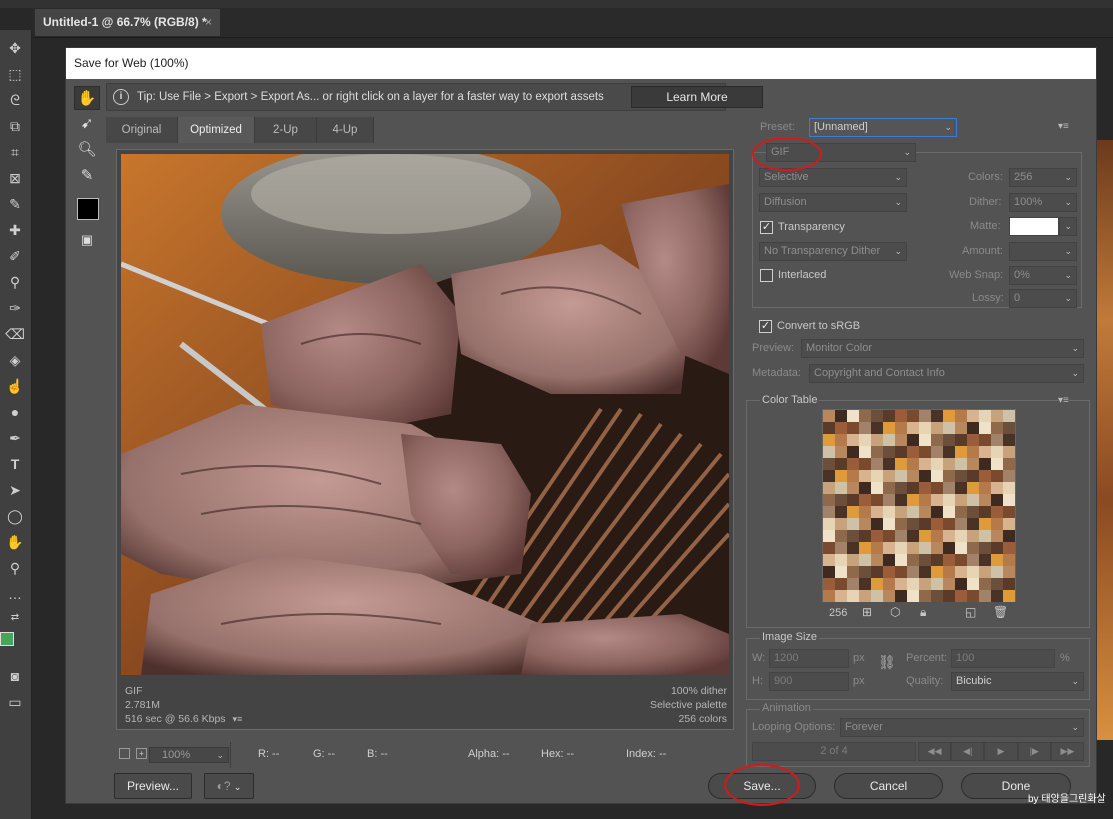  I want to click on smudge-tool-icon: ☝, so click(15, 386).